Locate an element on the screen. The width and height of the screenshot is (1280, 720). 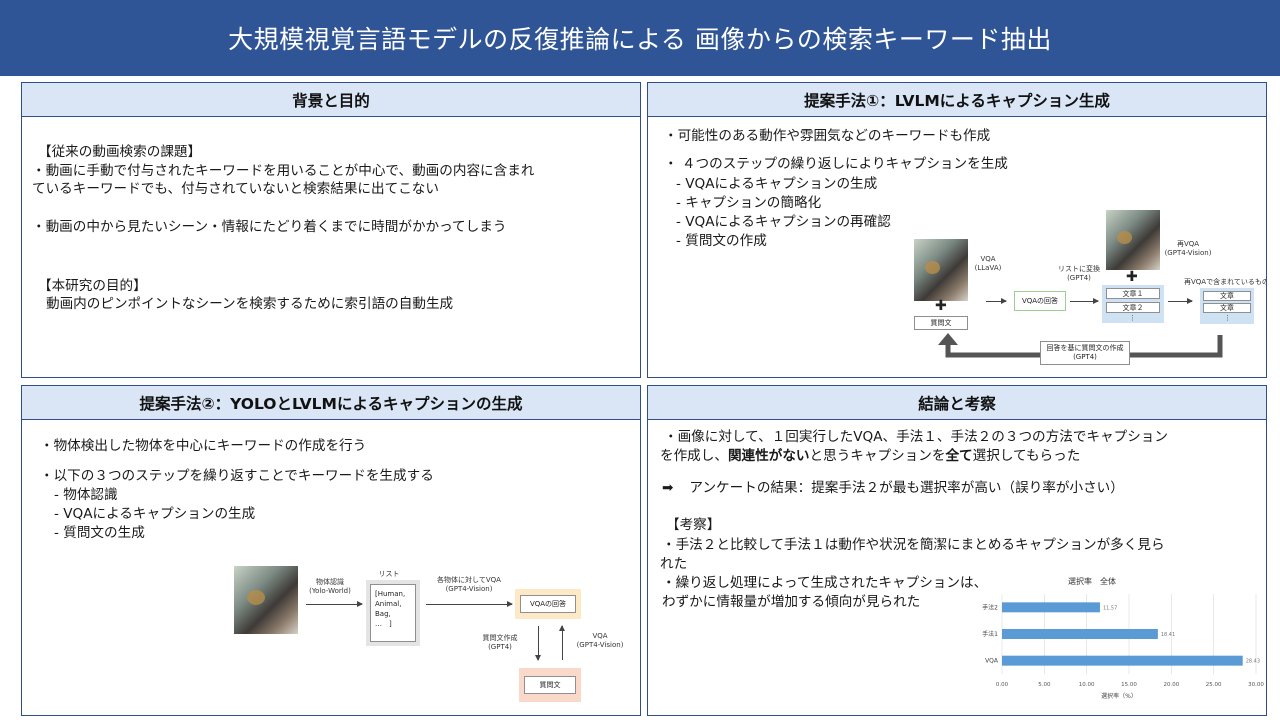
discussion-line-2: れた is located at coordinates (674, 564).